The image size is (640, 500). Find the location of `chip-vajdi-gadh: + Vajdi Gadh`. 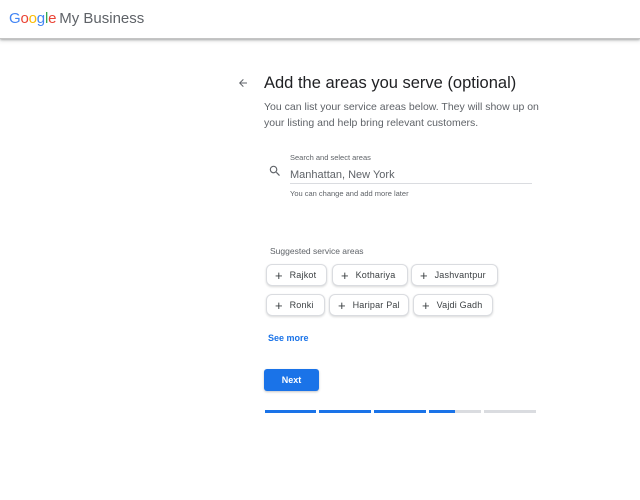

chip-vajdi-gadh: + Vajdi Gadh is located at coordinates (453, 305).